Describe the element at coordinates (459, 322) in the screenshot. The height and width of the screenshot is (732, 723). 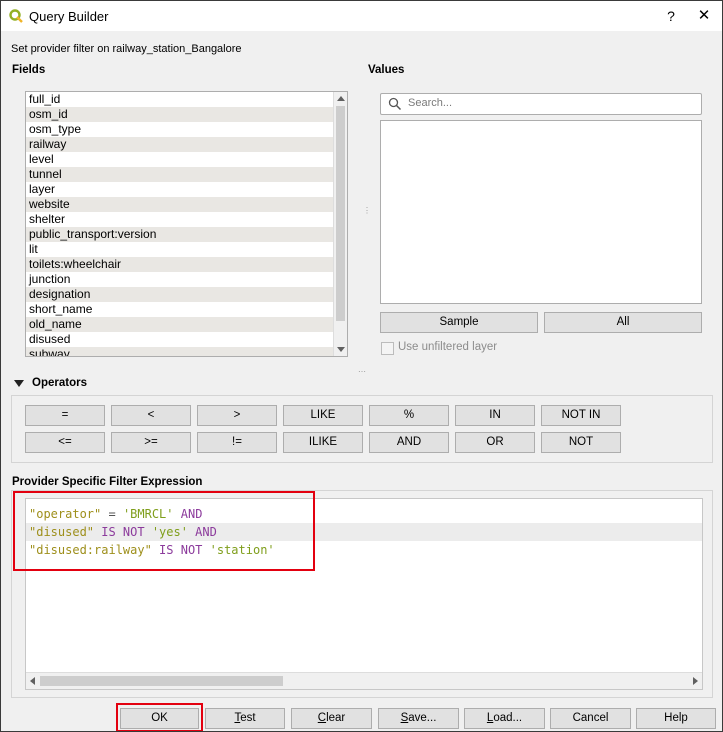
I see `sample-button: Sample` at that location.